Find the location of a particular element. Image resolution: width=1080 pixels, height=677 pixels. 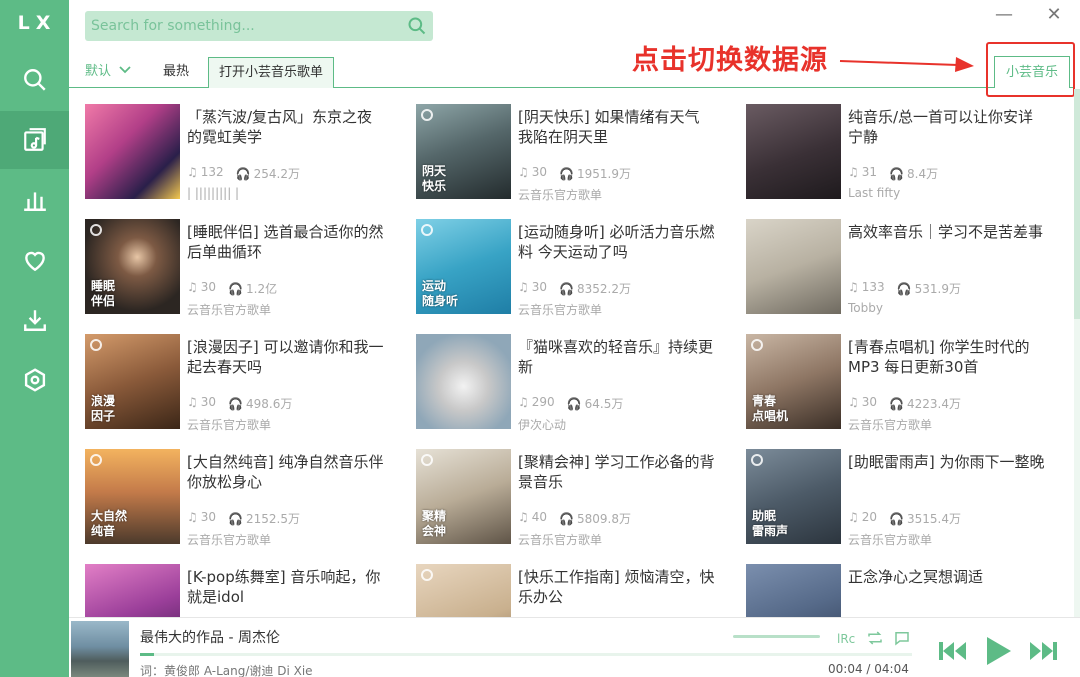

cover-caption: 浪漫 因子 is located at coordinates (103, 408).